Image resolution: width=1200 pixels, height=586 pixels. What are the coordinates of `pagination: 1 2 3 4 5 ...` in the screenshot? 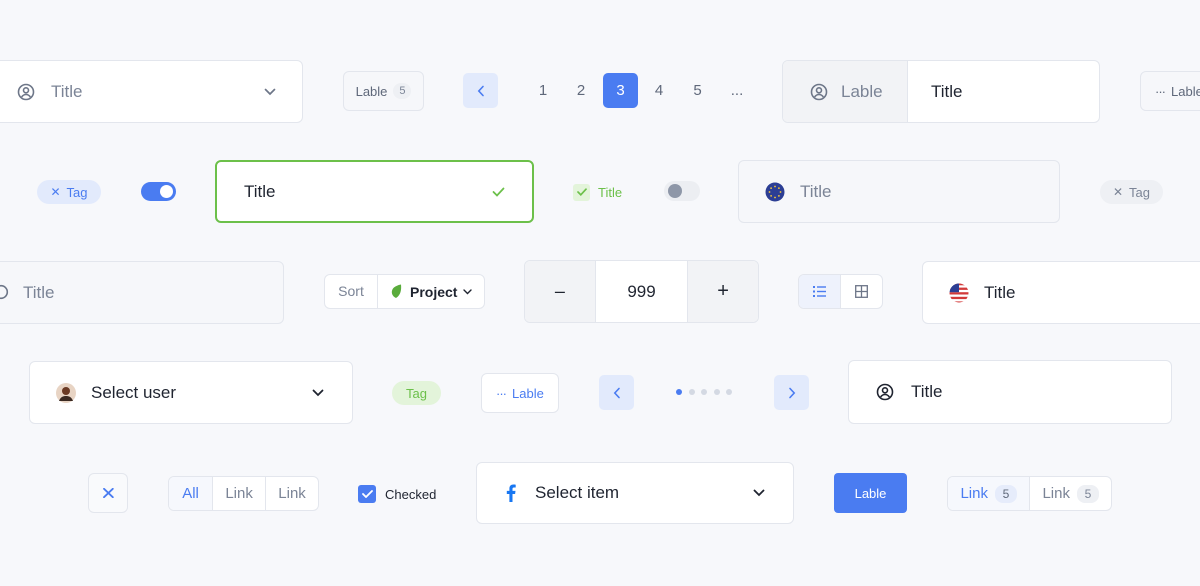 It's located at (642, 90).